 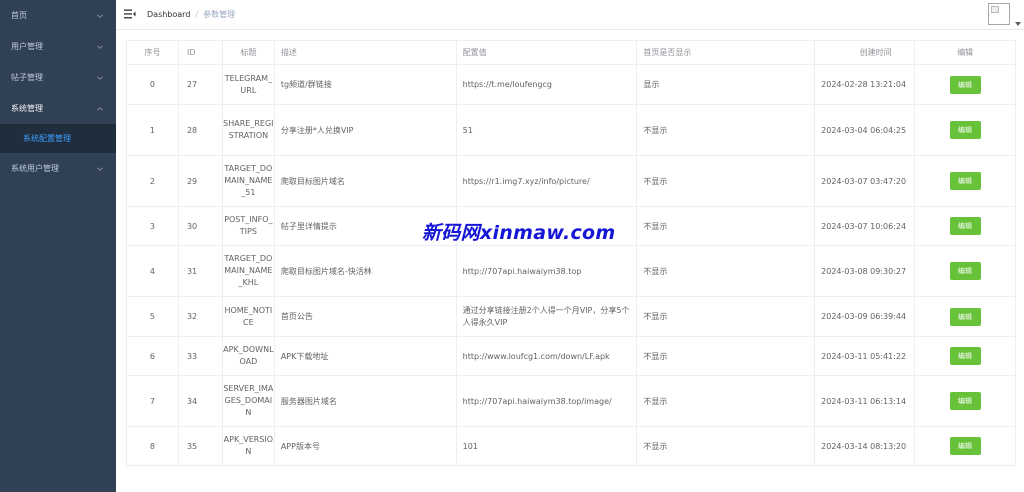 What do you see at coordinates (865, 271) in the screenshot?
I see `cell-created-time: 2024-03-08 09:30:27` at bounding box center [865, 271].